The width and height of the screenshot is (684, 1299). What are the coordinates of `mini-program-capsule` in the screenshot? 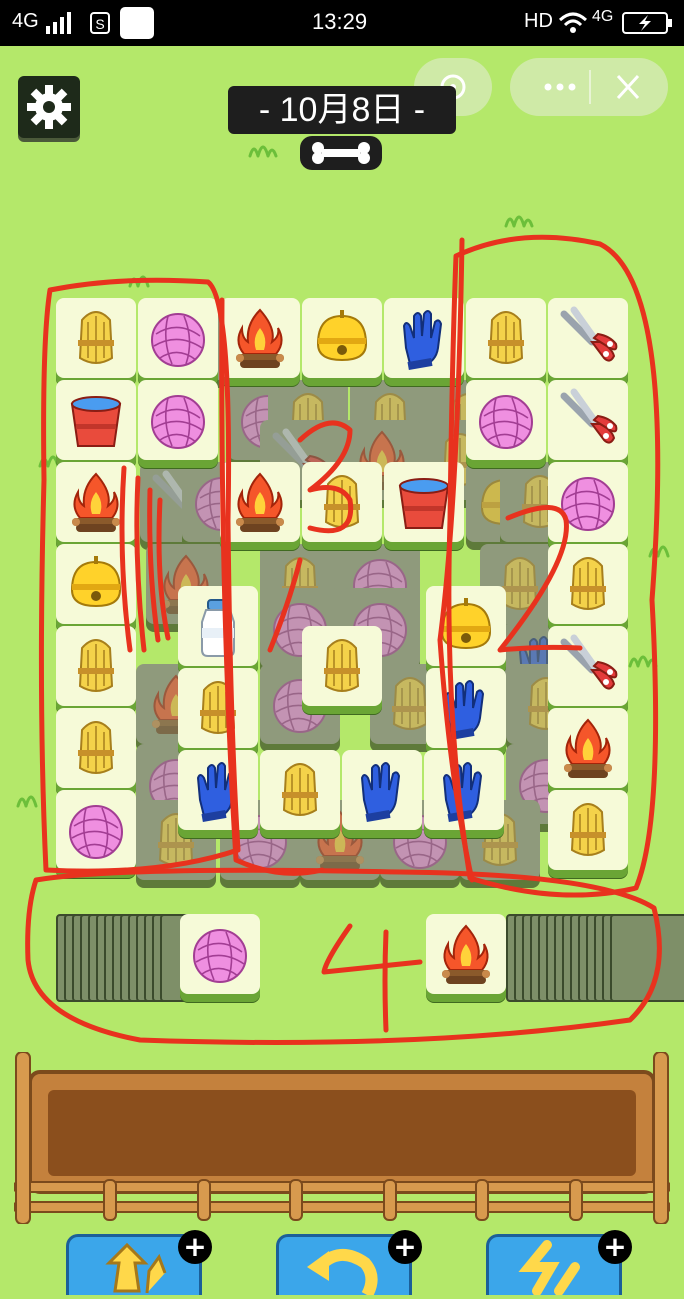 It's located at (589, 87).